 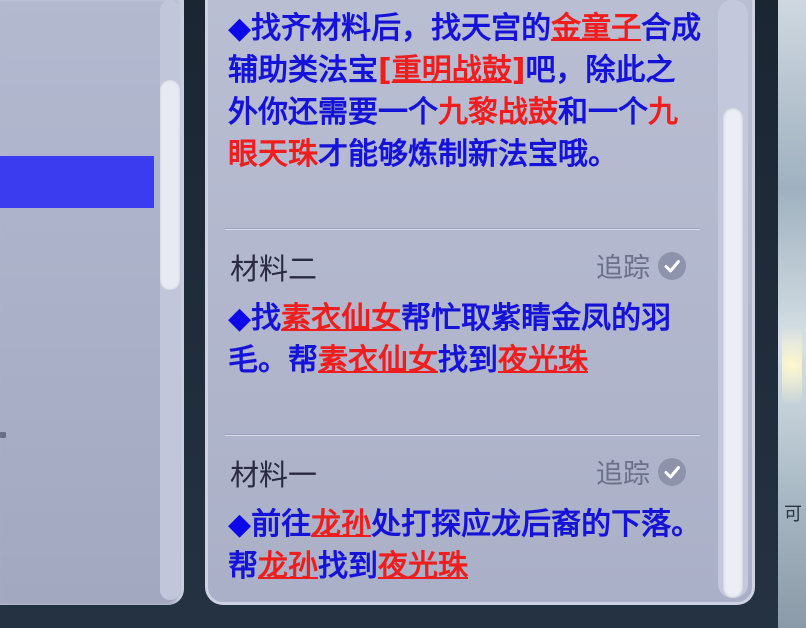 What do you see at coordinates (543, 360) in the screenshot?
I see `item-link-yeguangzhu: 夜光珠` at bounding box center [543, 360].